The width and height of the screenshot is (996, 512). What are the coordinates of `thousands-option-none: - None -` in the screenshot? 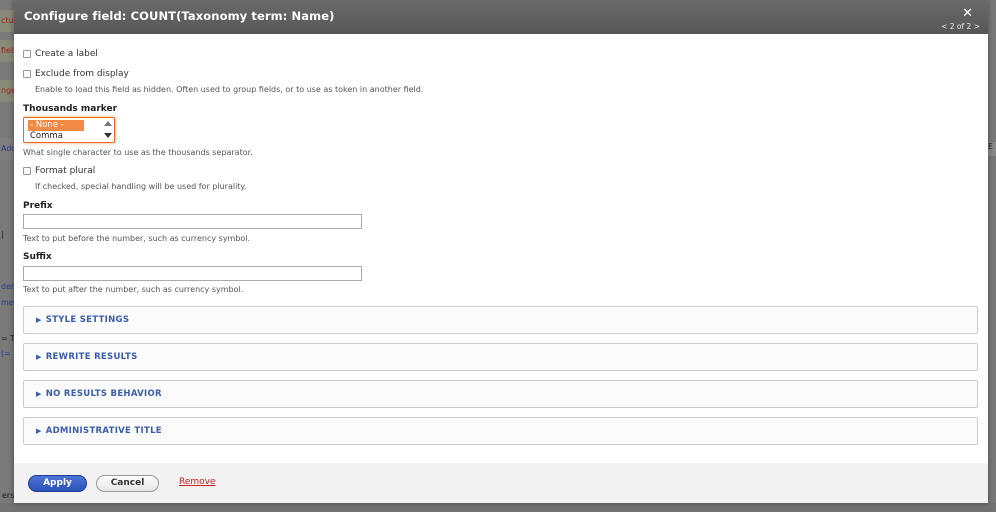 It's located at (56, 125).